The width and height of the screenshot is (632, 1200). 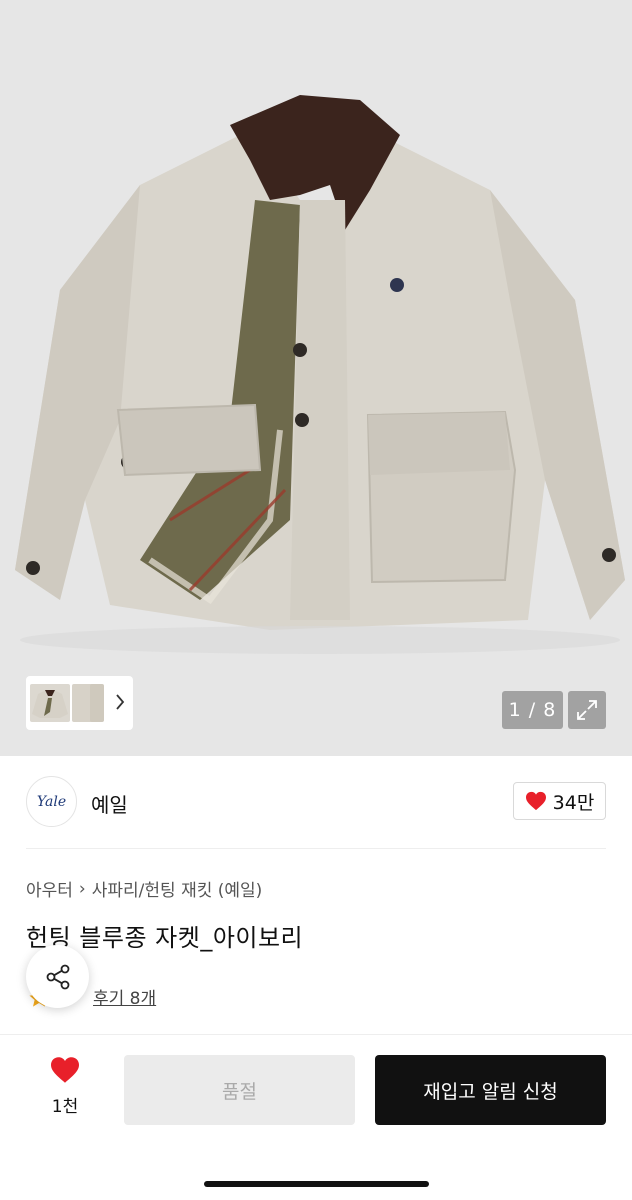 I want to click on brand-like-button: 34만, so click(x=559, y=801).